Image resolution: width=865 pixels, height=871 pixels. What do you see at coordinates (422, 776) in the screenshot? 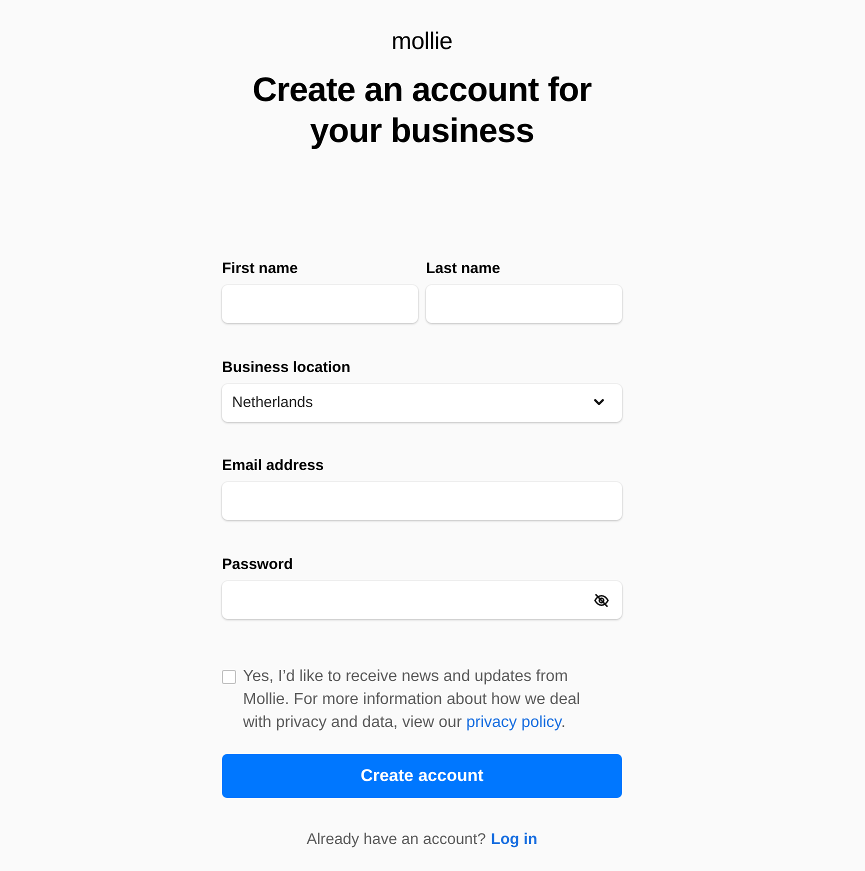
I see `create-account-button: Create account` at bounding box center [422, 776].